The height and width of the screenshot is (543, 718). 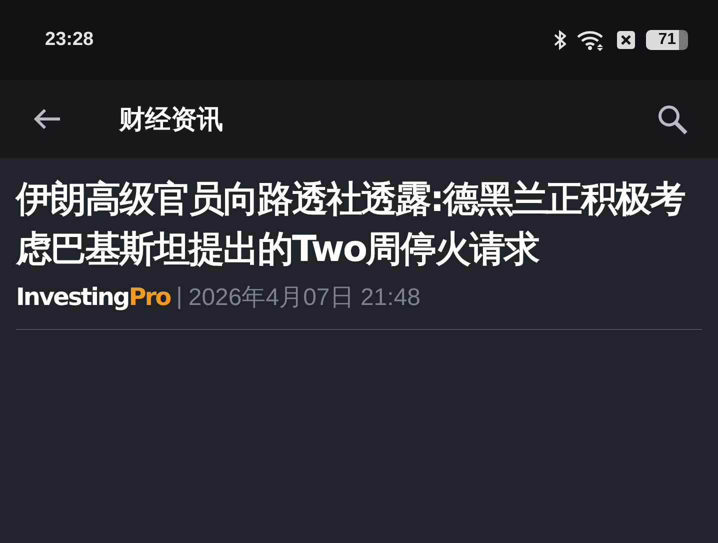 I want to click on publish-date: 2026年4月07日 21:48, so click(x=304, y=298).